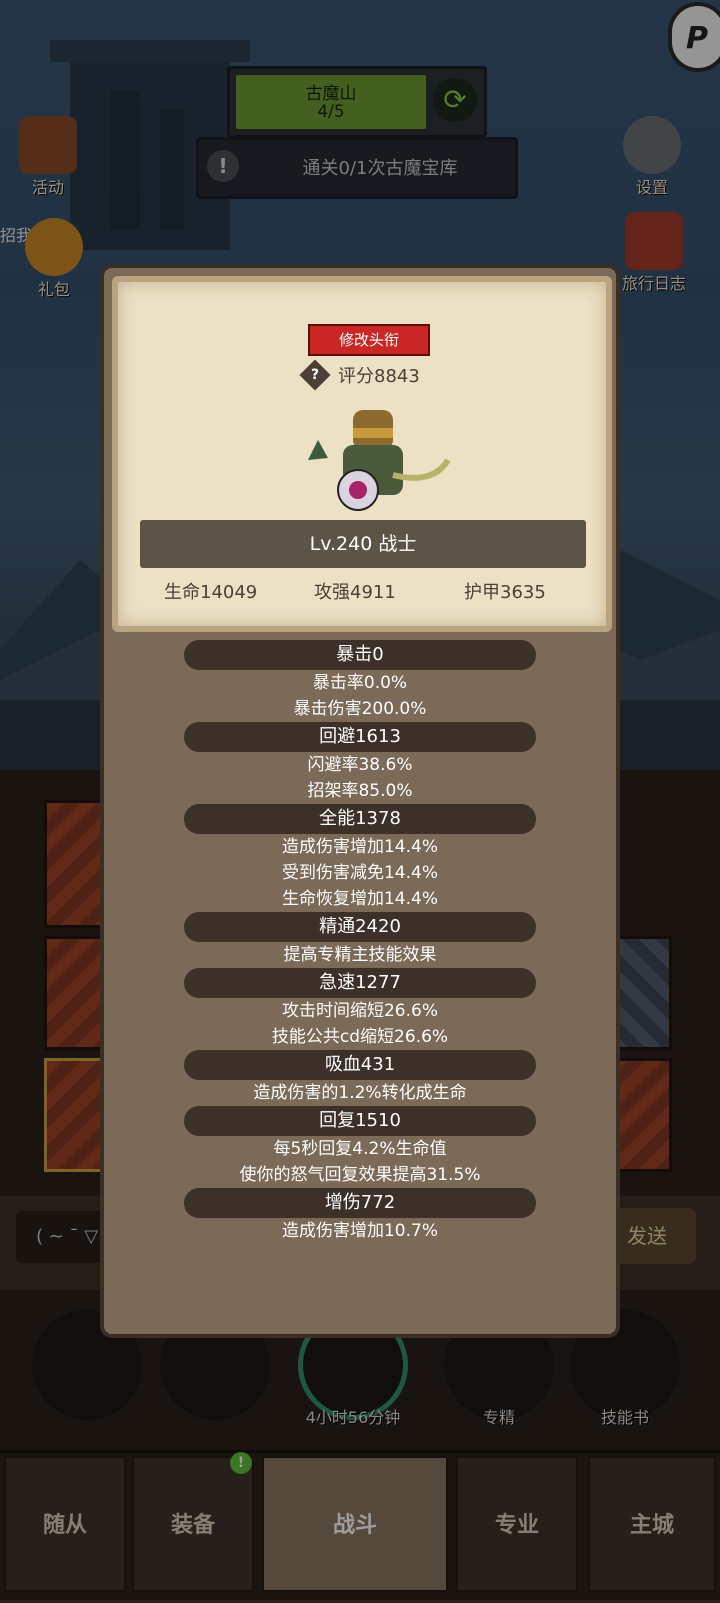  What do you see at coordinates (505, 592) in the screenshot?
I see `armor-stat: 护甲3635` at bounding box center [505, 592].